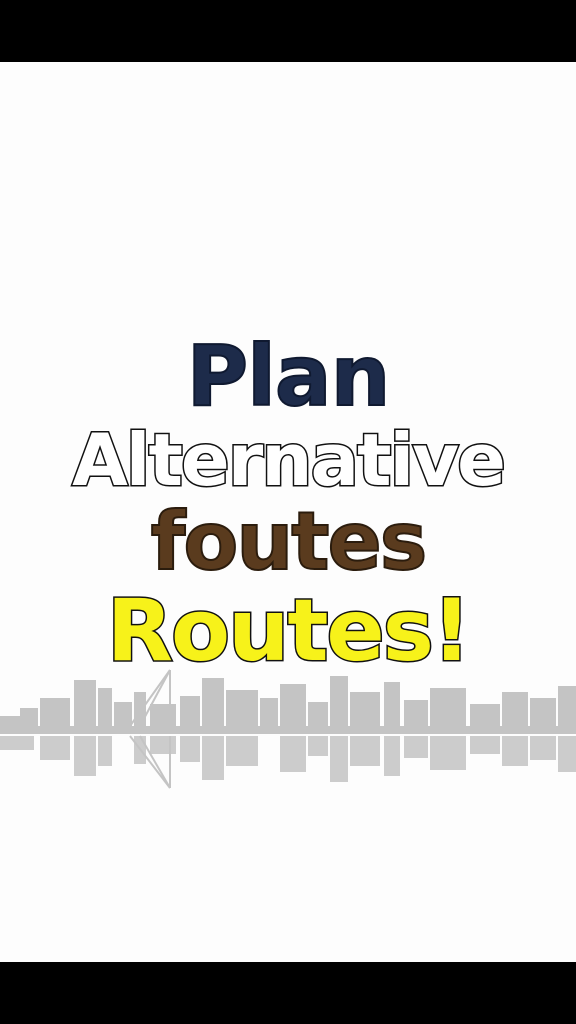 This screenshot has width=576, height=1024. I want to click on title-line-foutes: foutes, so click(289, 541).